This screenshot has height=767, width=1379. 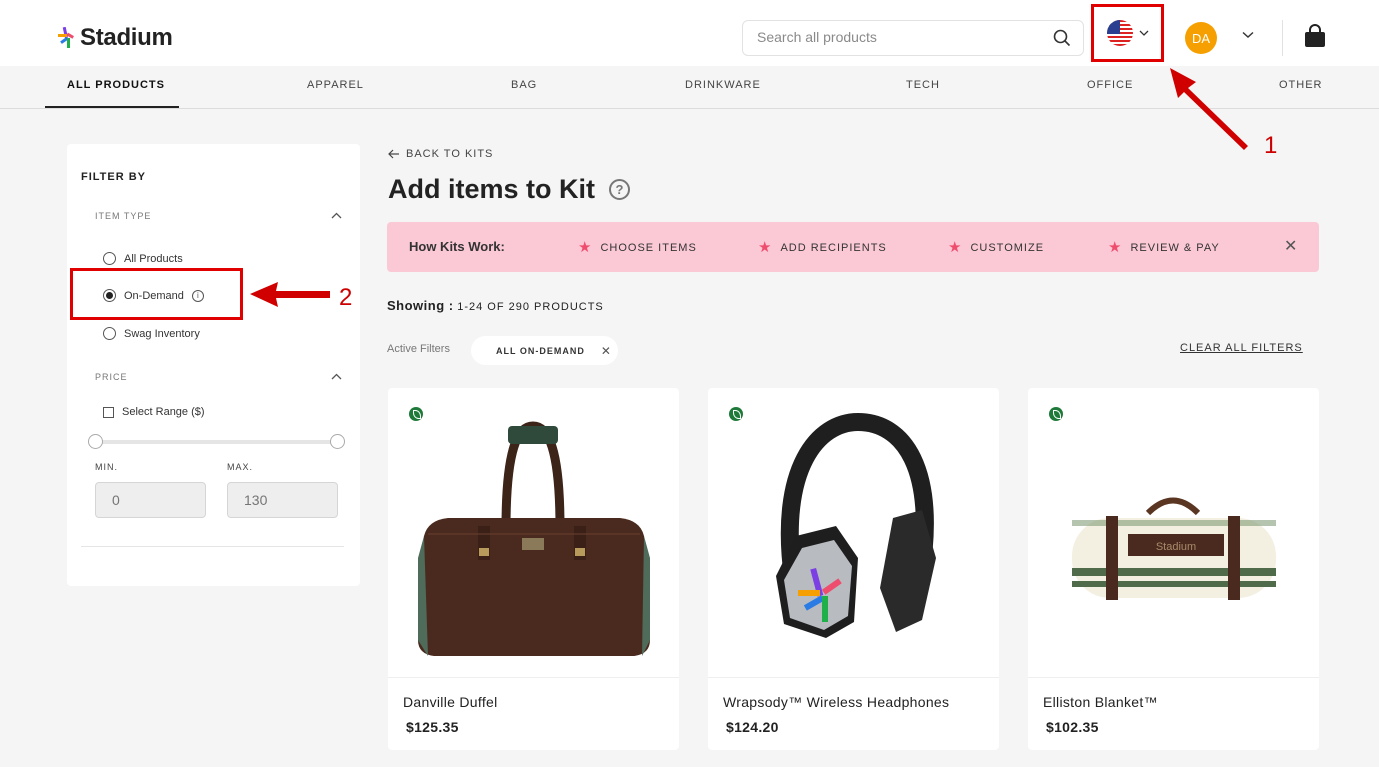 I want to click on price-slider-max-handle, so click(x=337, y=441).